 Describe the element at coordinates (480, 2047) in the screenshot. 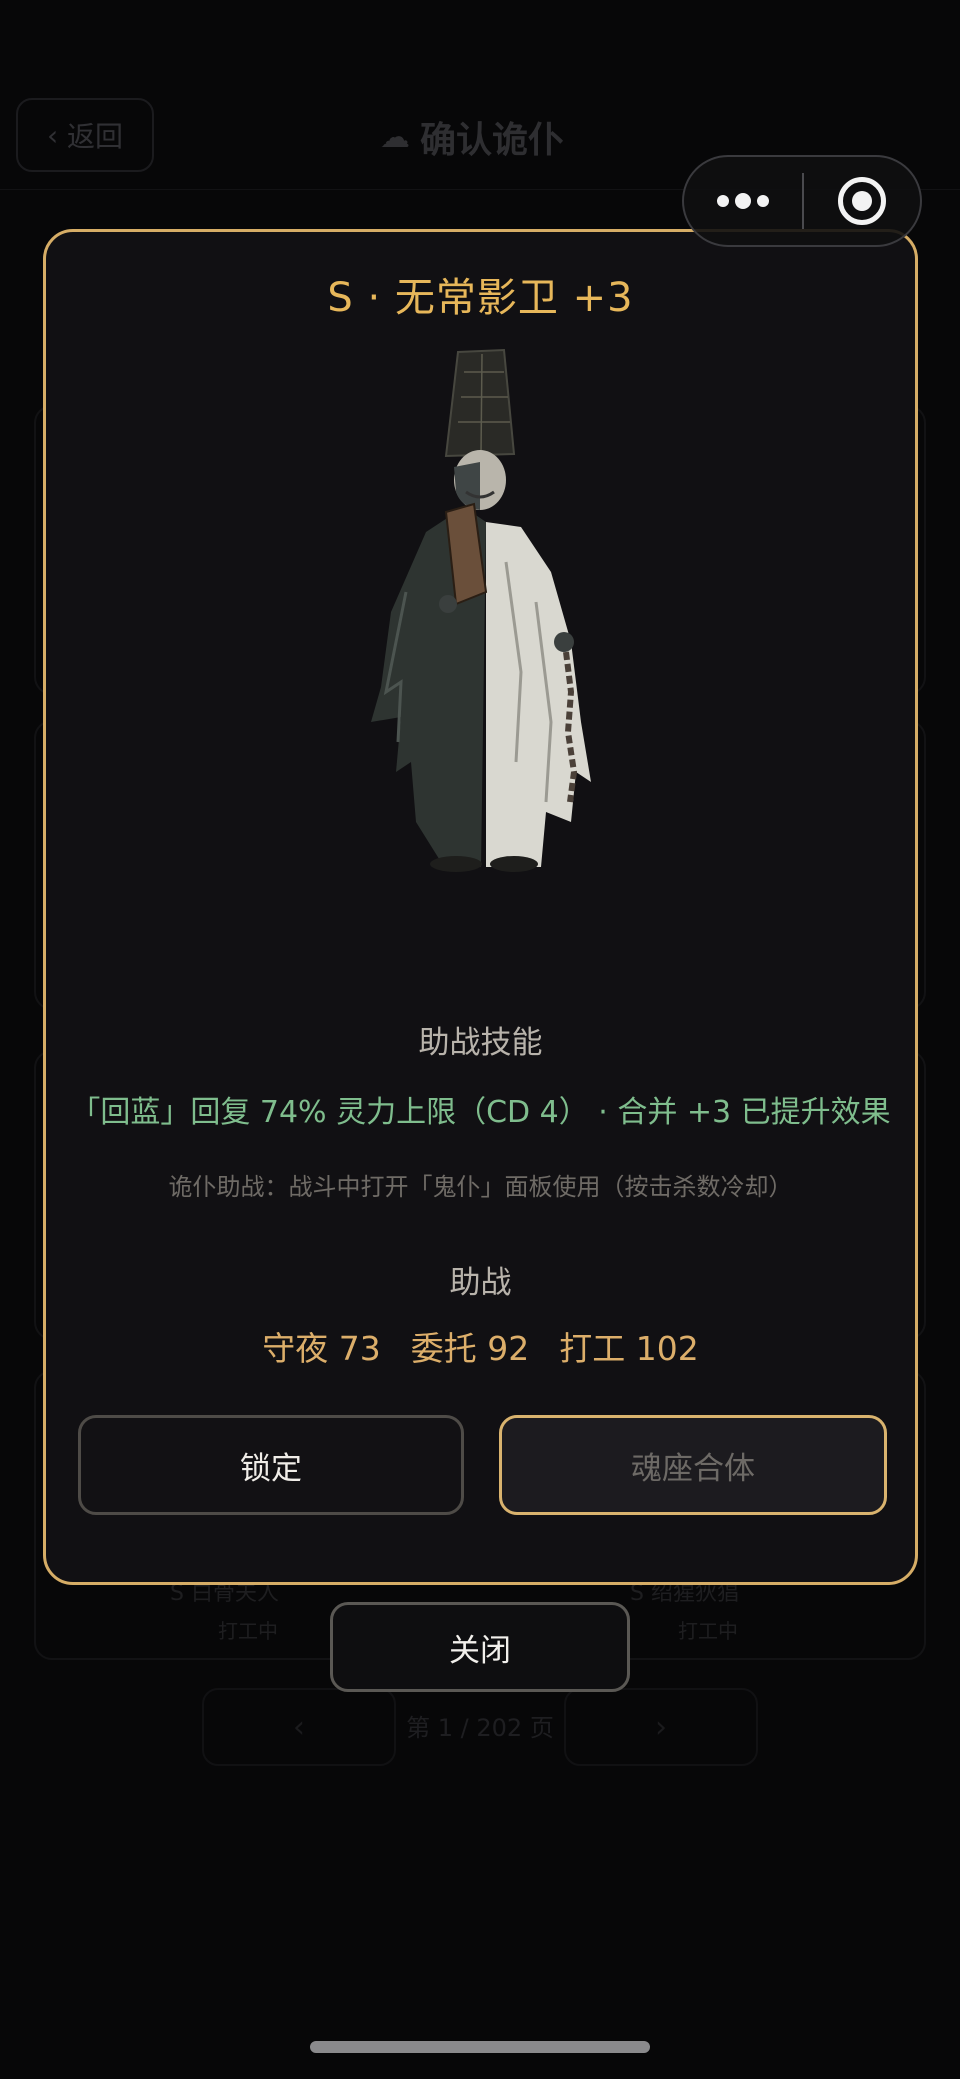

I see `home-indicator` at that location.